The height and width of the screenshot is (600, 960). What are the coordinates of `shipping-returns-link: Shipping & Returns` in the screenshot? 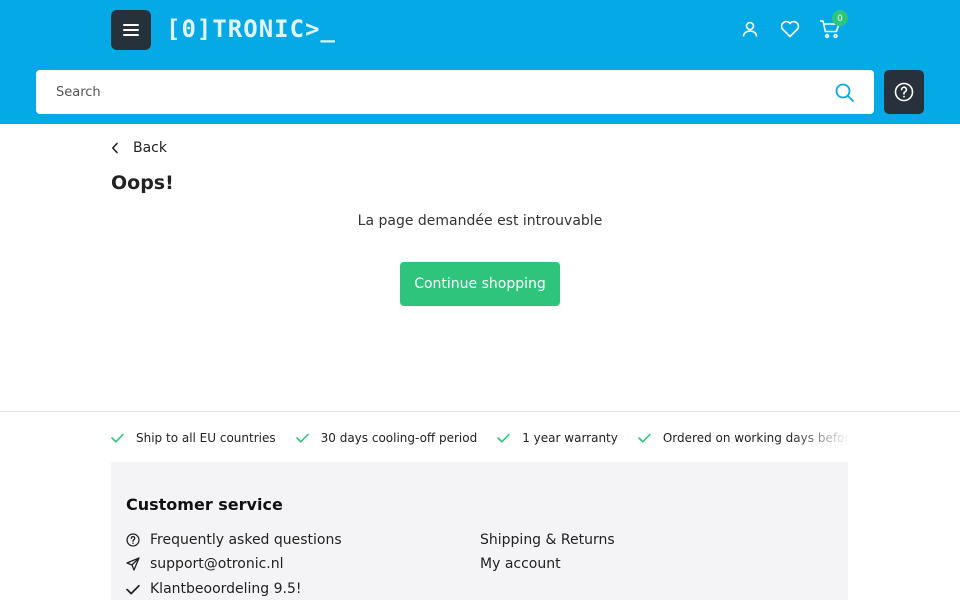 It's located at (547, 540).